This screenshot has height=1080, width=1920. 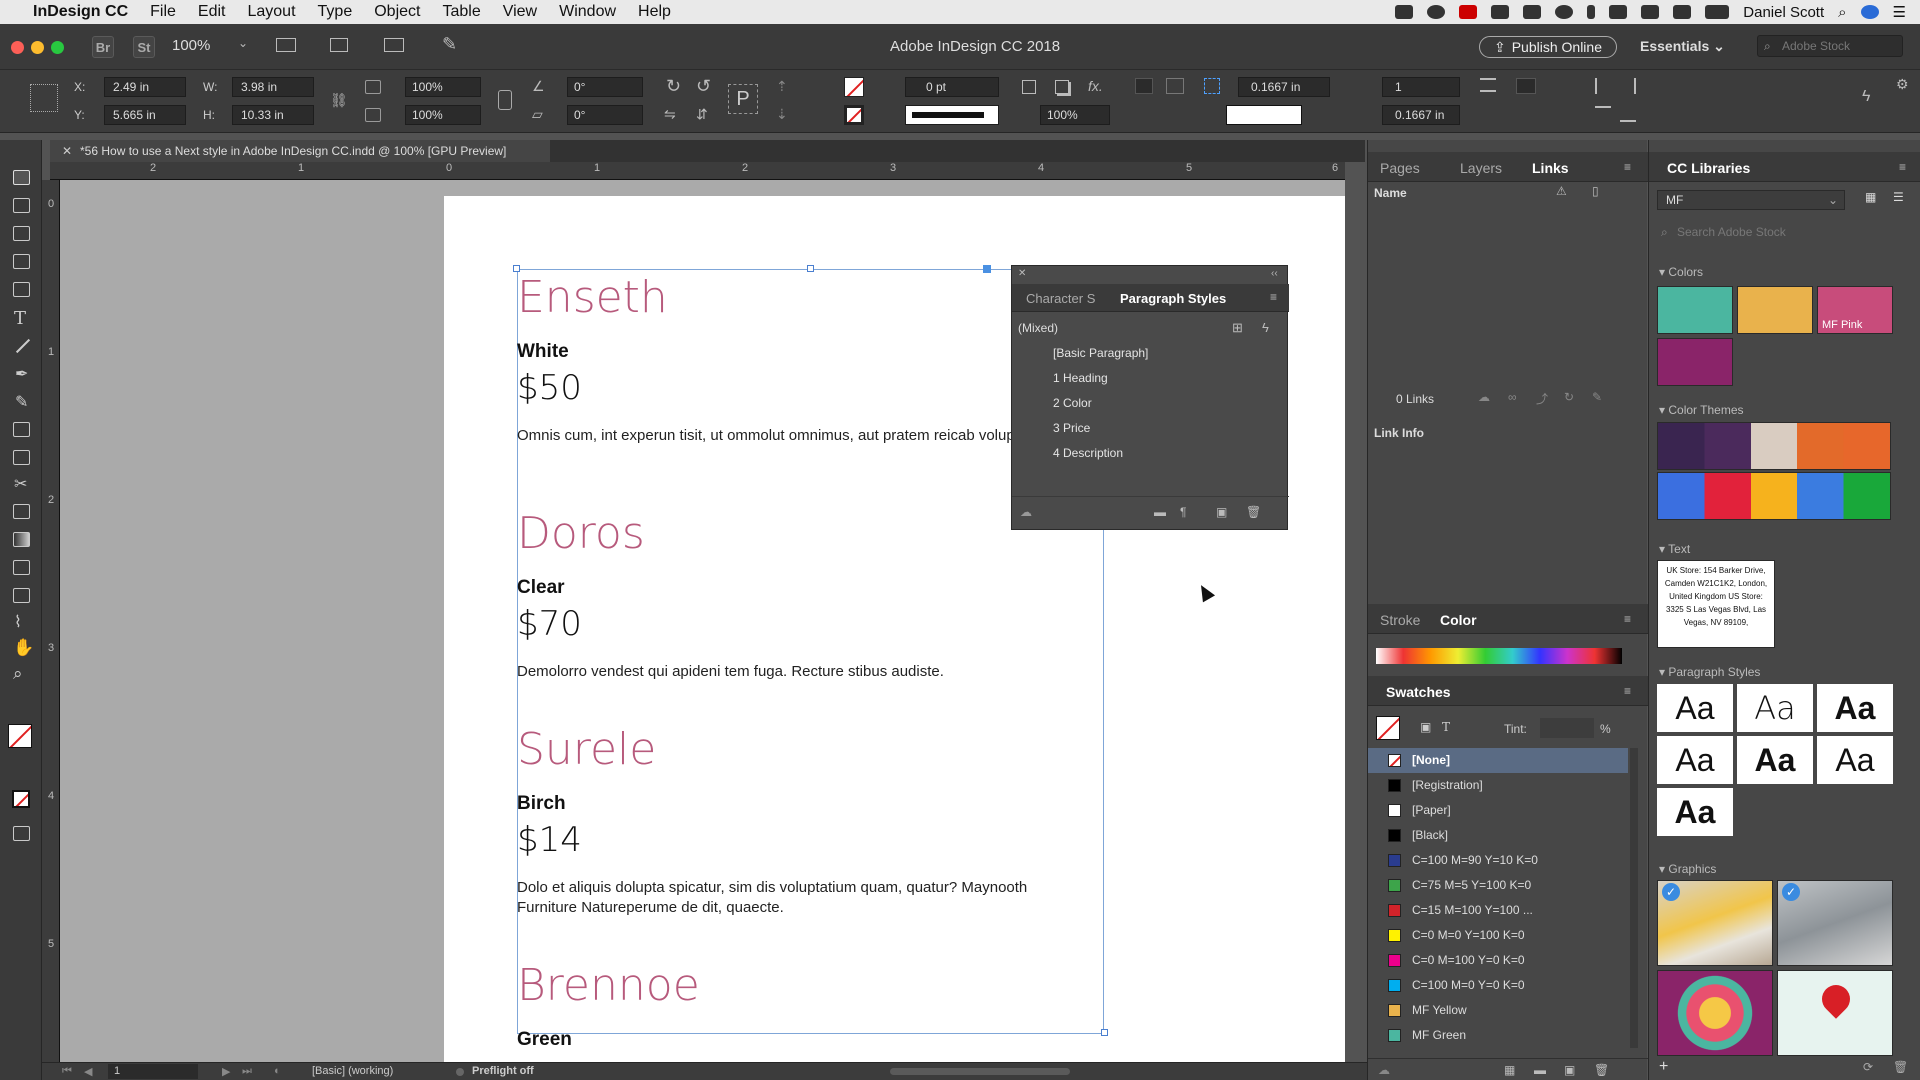 I want to click on page-icon: ▯, so click(x=1595, y=191).